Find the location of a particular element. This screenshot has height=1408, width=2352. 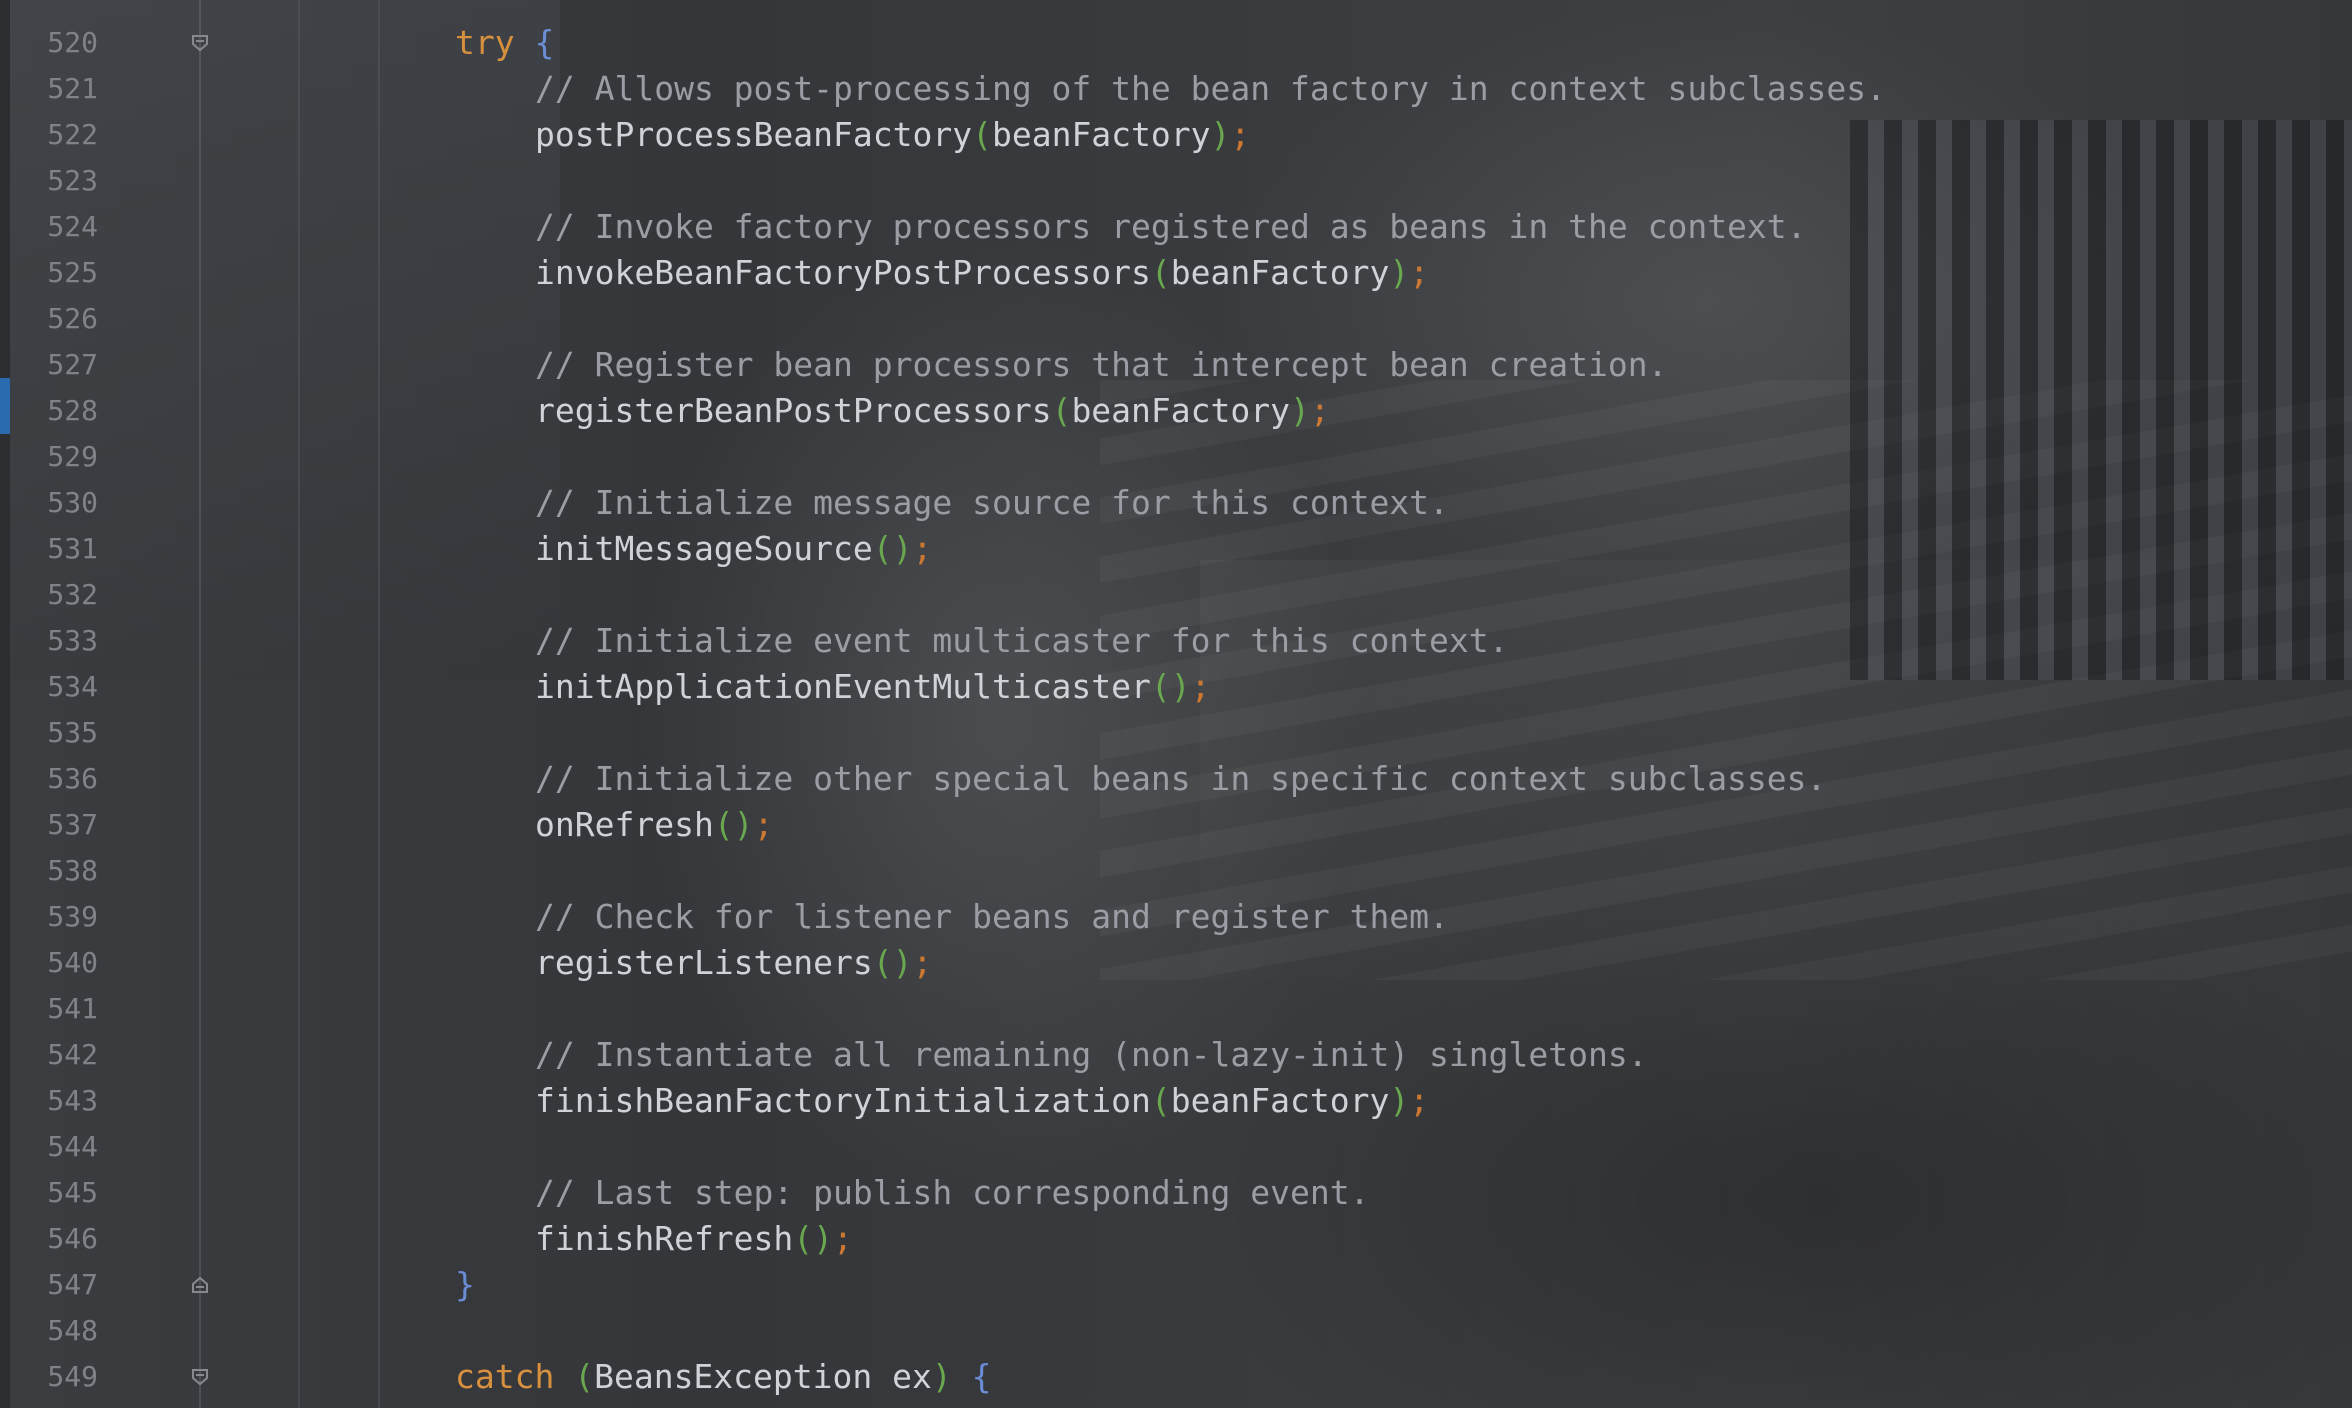

code-token-arg: BeansException ex is located at coordinates (763, 1376).